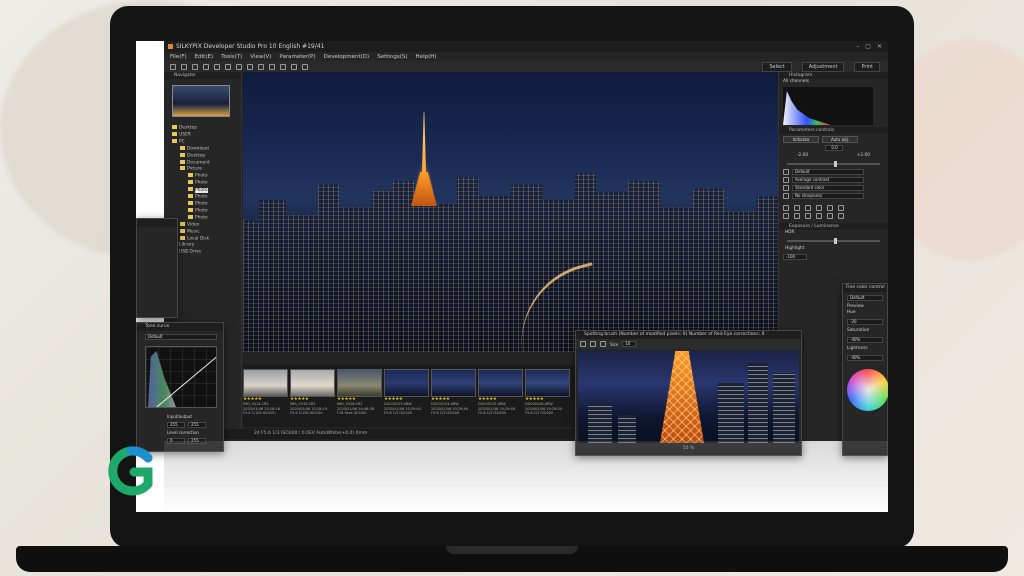  Describe the element at coordinates (777, 66) in the screenshot. I see `select-button: Select` at that location.